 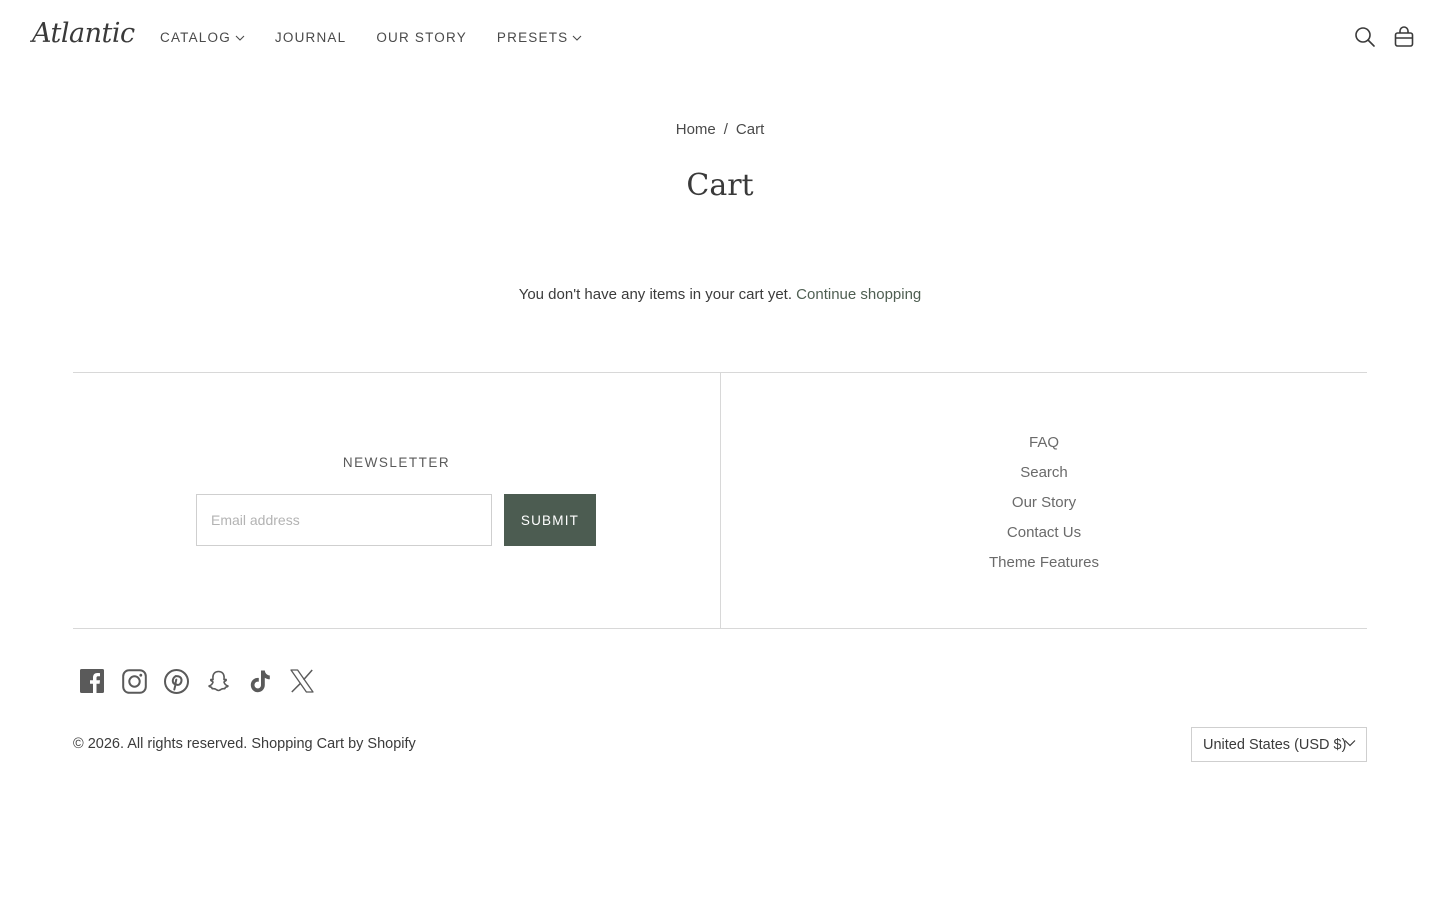 What do you see at coordinates (260, 681) in the screenshot?
I see `tiktok-icon` at bounding box center [260, 681].